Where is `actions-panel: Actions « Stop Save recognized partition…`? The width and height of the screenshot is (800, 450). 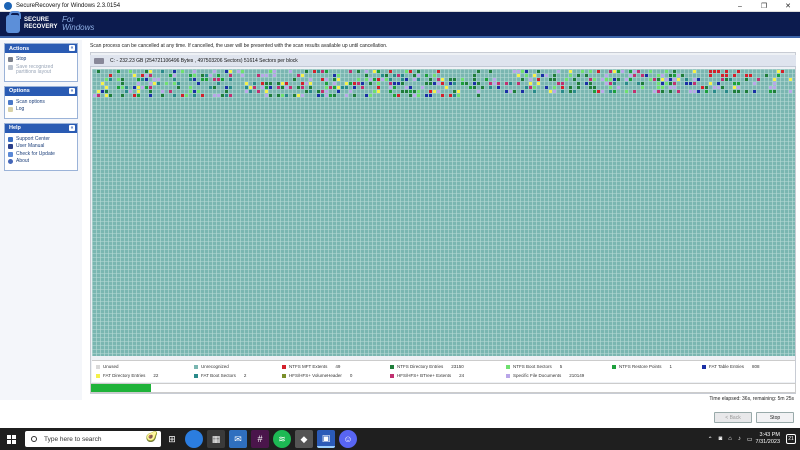 actions-panel: Actions « Stop Save recognized partition… is located at coordinates (41, 62).